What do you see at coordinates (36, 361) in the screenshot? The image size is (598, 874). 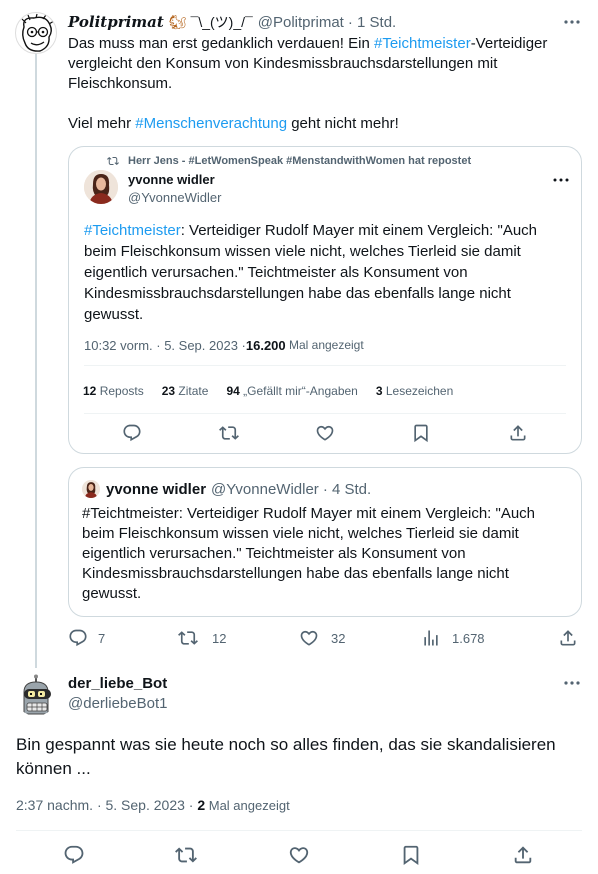 I see `thread-line` at bounding box center [36, 361].